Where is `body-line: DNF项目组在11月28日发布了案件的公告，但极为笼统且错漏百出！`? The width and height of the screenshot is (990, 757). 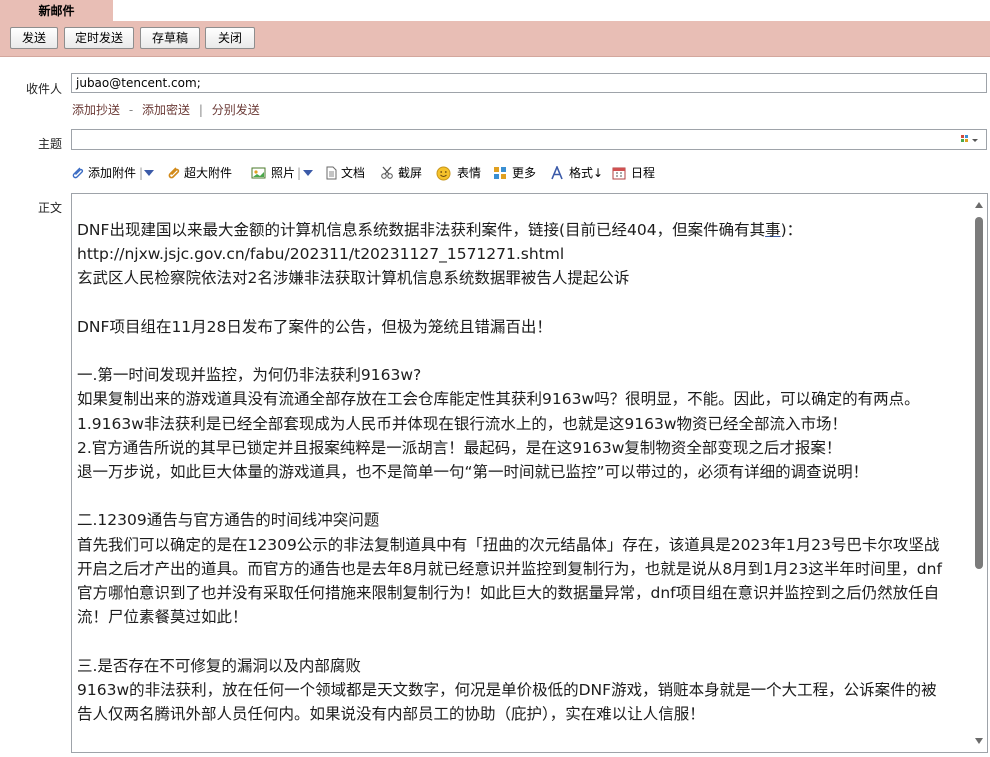 body-line: DNF项目组在11月28日发布了案件的公告，但极为笼统且错漏百出！ is located at coordinates (314, 326).